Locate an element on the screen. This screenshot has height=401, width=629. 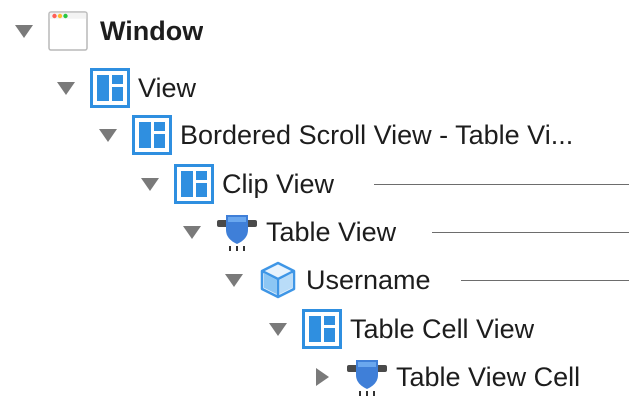
outline-row-window: Window is located at coordinates (314, 31).